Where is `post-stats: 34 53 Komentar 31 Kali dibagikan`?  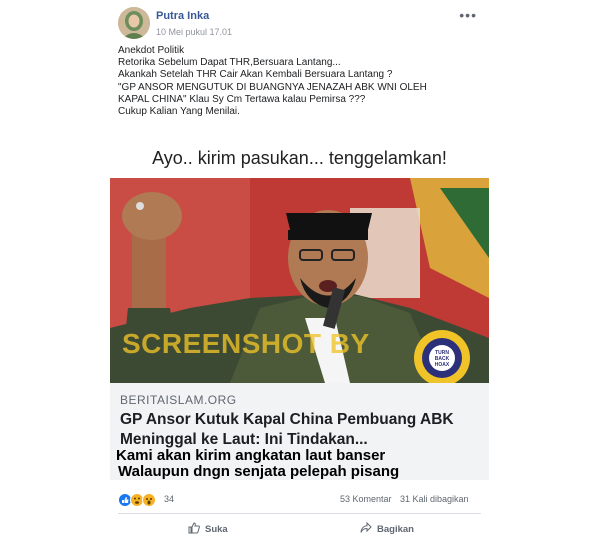
post-stats: 34 53 Komentar 31 Kali dibagikan is located at coordinates (299, 500).